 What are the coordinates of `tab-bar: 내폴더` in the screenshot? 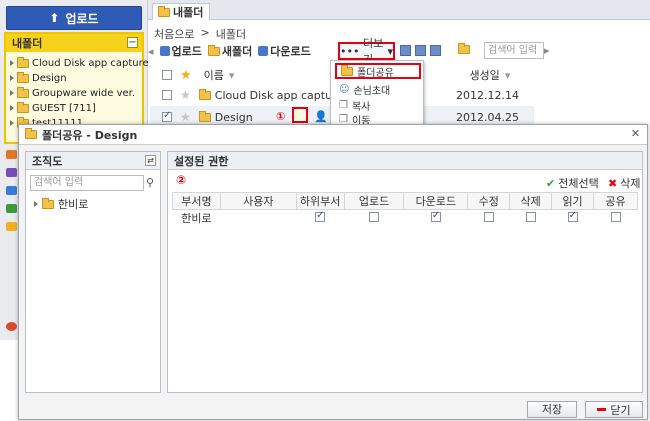 It's located at (399, 10).